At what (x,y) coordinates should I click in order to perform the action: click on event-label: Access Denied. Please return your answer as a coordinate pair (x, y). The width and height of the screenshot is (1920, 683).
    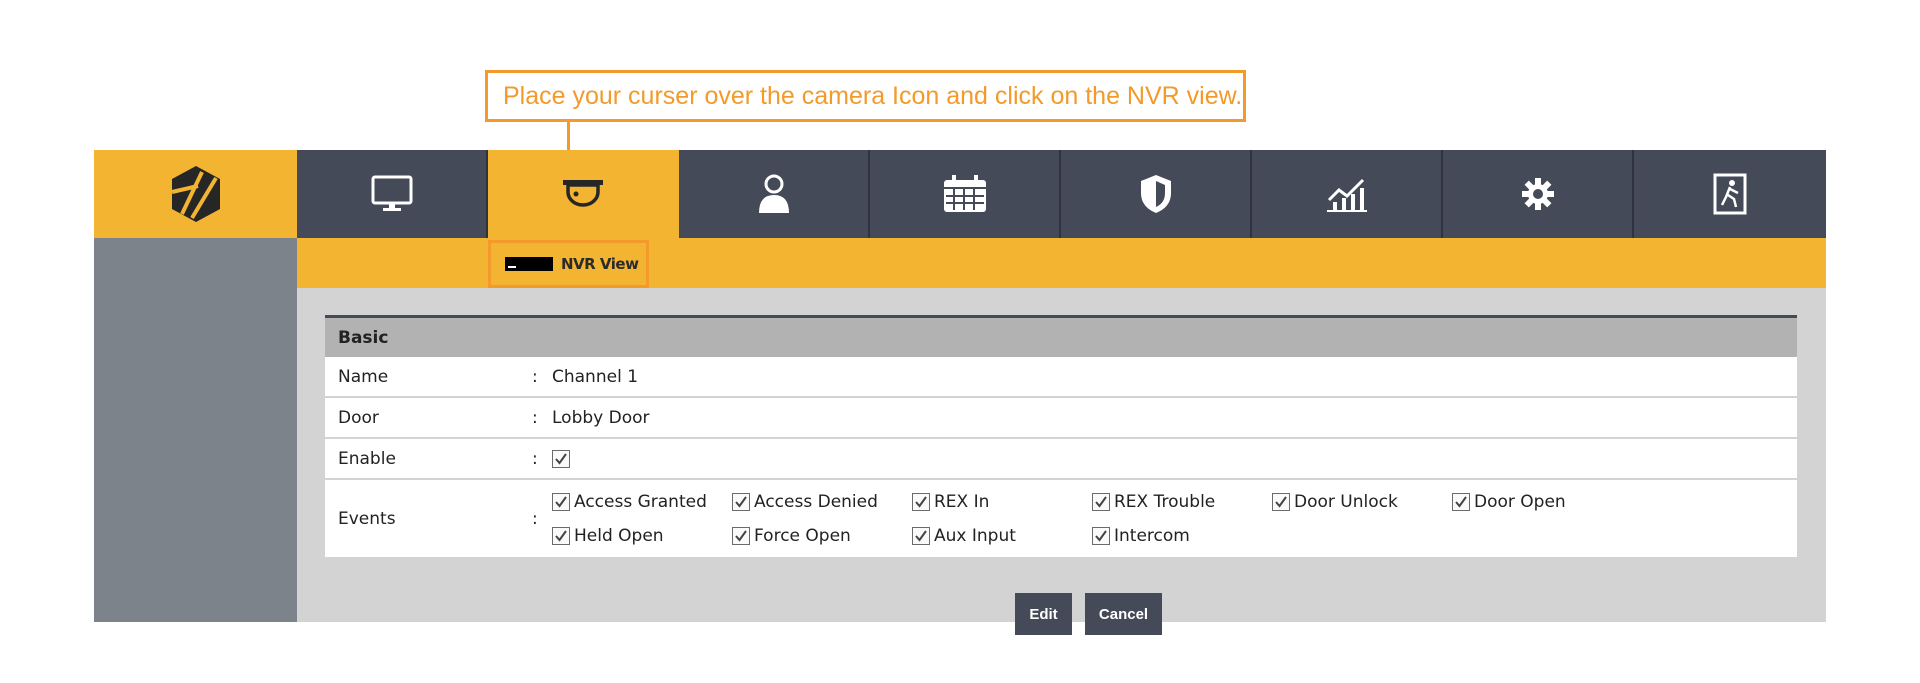
    Looking at the image, I should click on (816, 501).